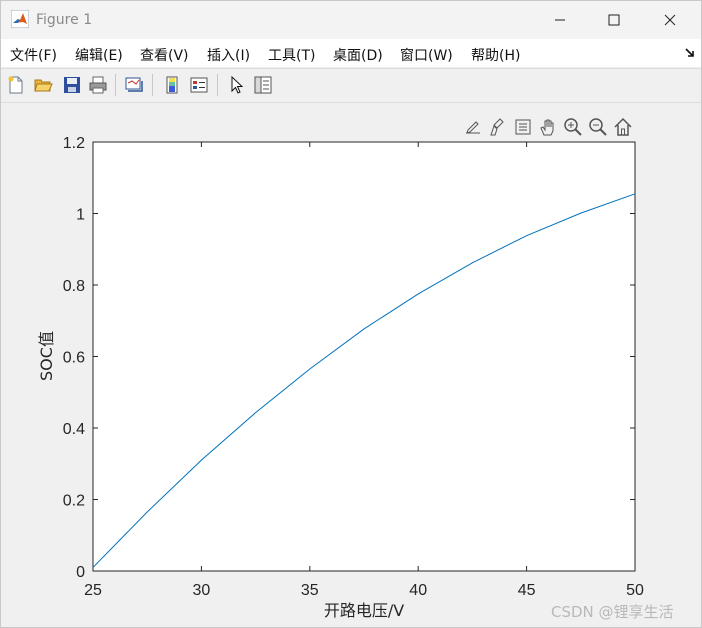  Describe the element at coordinates (74, 143) in the screenshot. I see `y-tick-label: 1.2` at that location.